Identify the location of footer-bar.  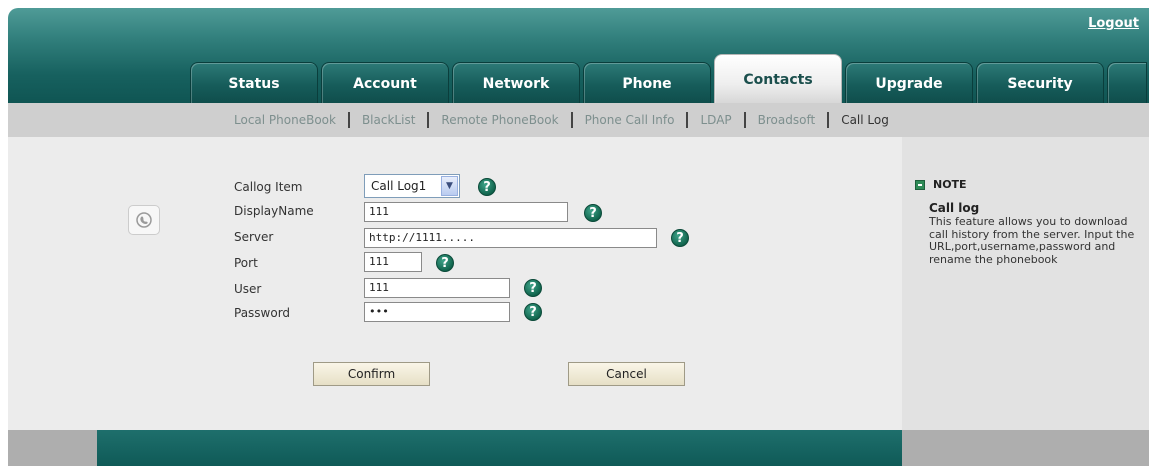
(499, 448).